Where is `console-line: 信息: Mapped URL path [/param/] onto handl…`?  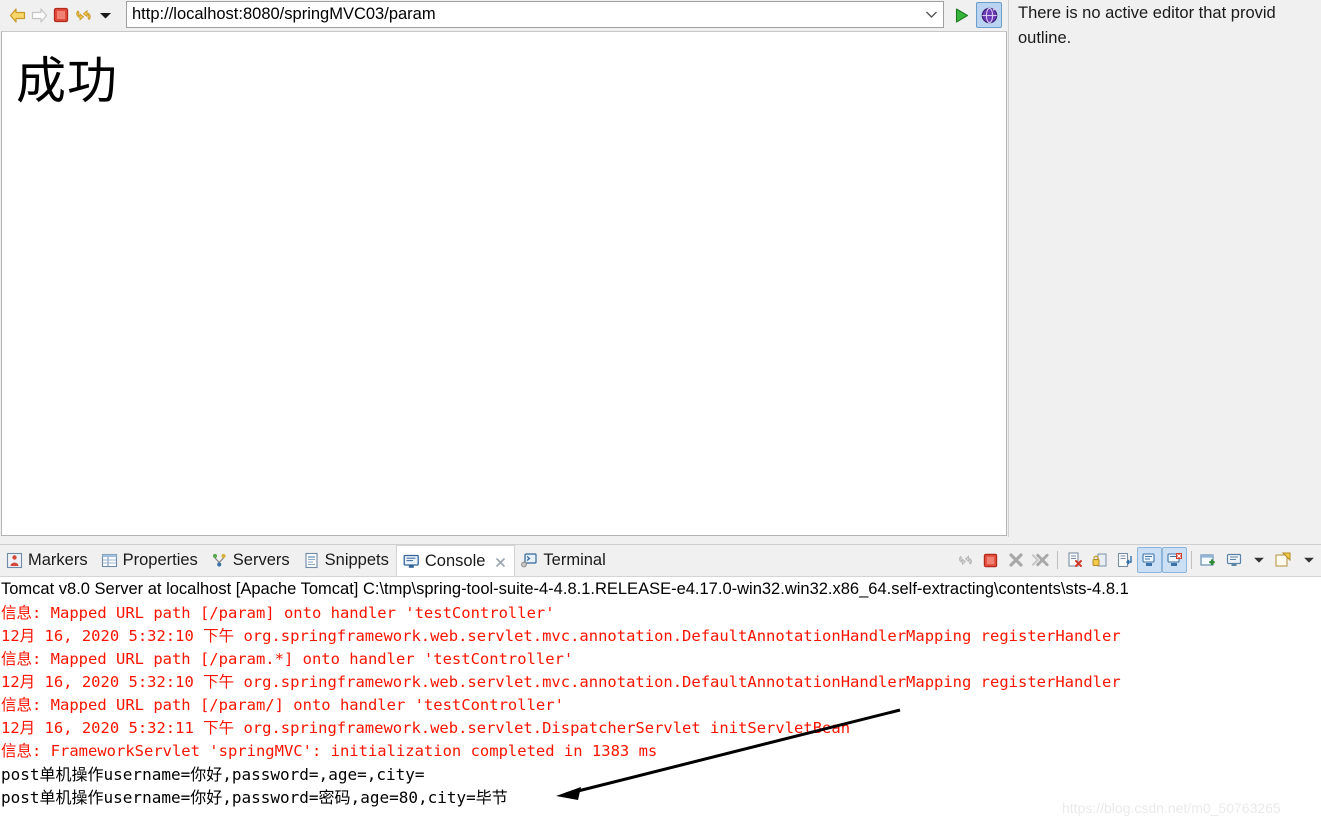
console-line: 信息: Mapped URL path [/param/] onto handl… is located at coordinates (282, 705).